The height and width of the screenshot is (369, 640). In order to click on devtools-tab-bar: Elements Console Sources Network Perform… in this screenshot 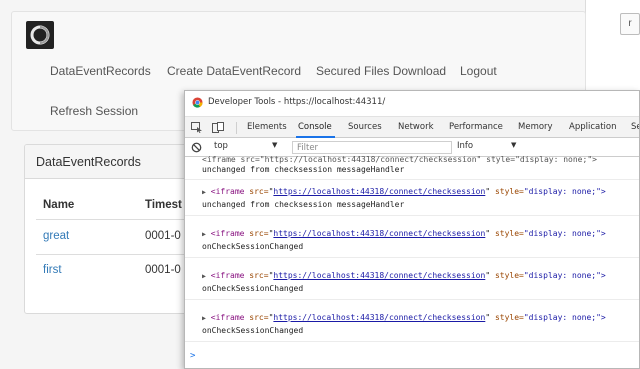, I will do `click(412, 127)`.